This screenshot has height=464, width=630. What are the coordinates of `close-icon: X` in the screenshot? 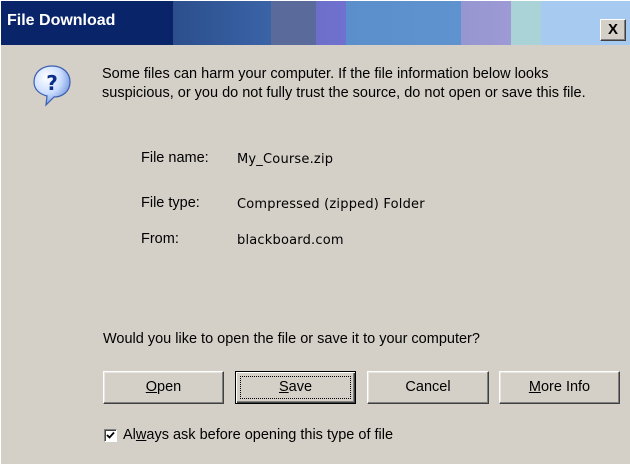 It's located at (612, 29).